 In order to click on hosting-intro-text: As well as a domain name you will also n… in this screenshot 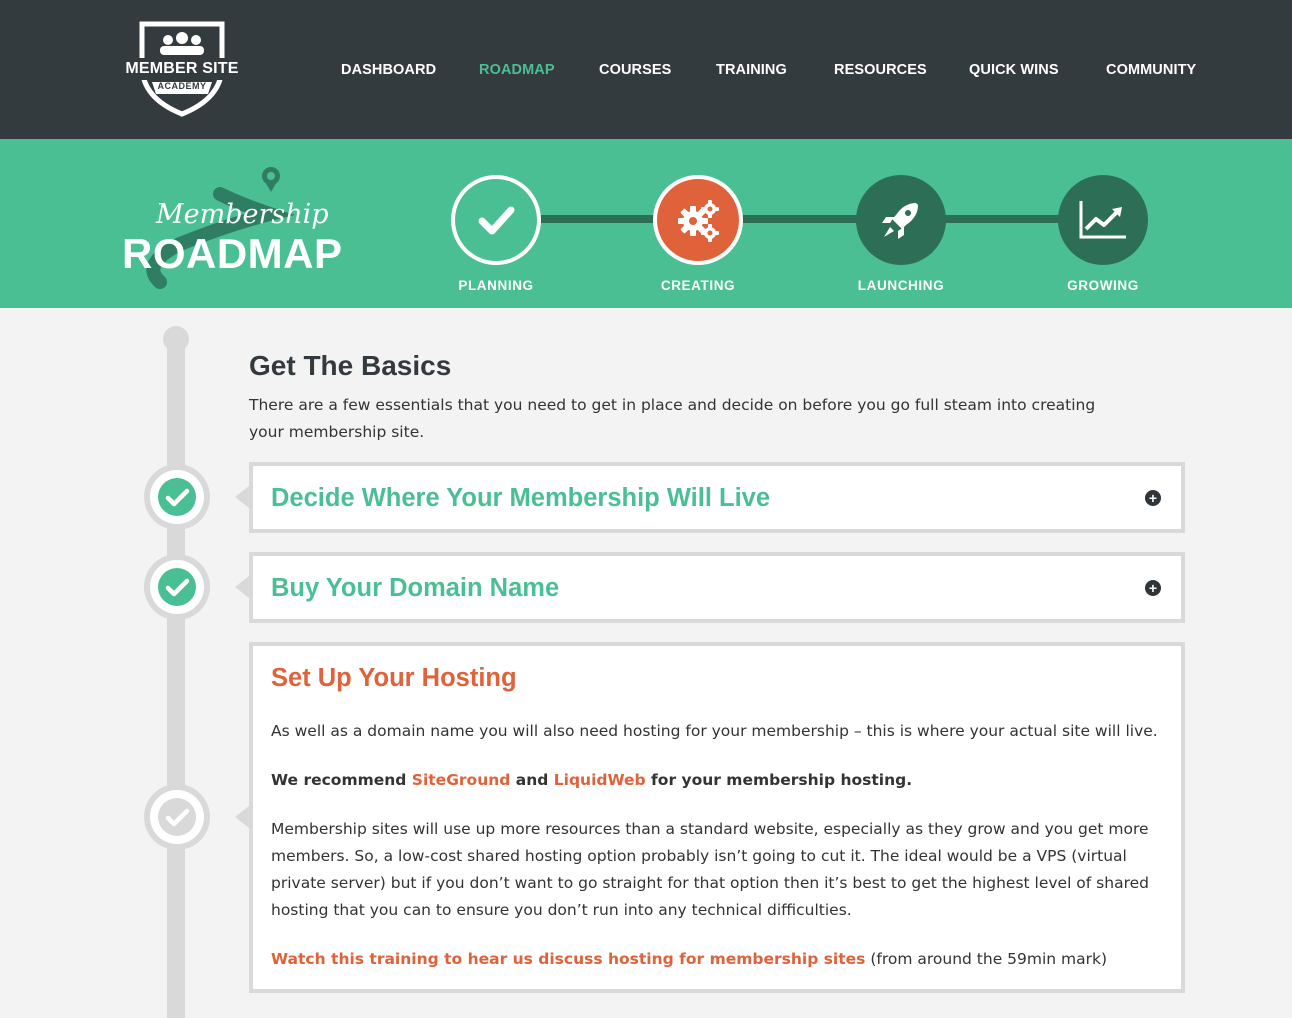, I will do `click(714, 731)`.